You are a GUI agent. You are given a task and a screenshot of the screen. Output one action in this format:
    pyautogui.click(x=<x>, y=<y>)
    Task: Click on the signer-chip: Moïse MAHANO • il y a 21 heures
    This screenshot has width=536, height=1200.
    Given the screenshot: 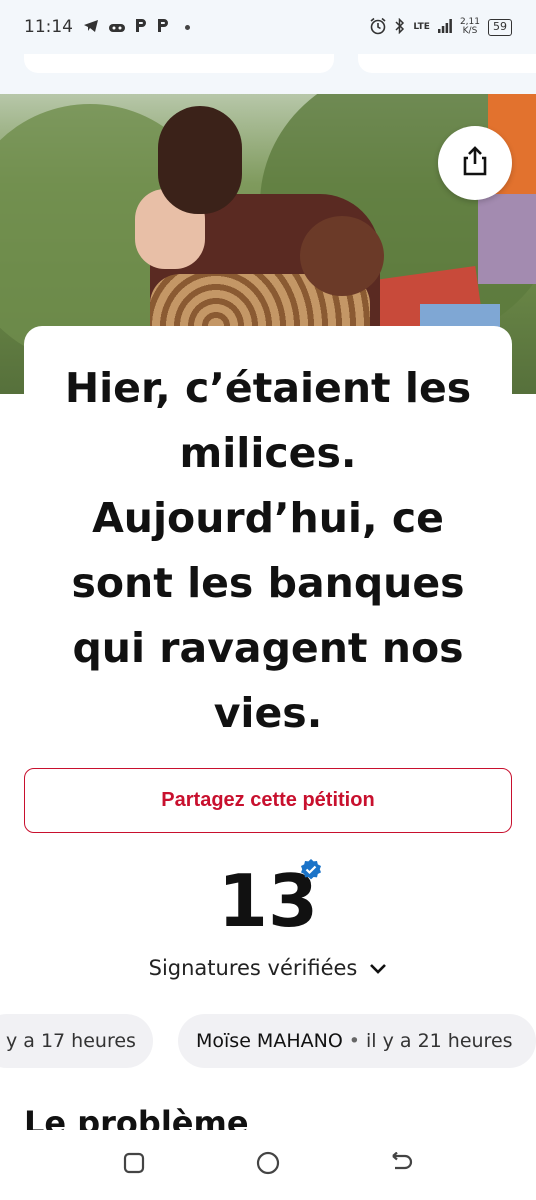 What is the action you would take?
    pyautogui.click(x=357, y=1041)
    